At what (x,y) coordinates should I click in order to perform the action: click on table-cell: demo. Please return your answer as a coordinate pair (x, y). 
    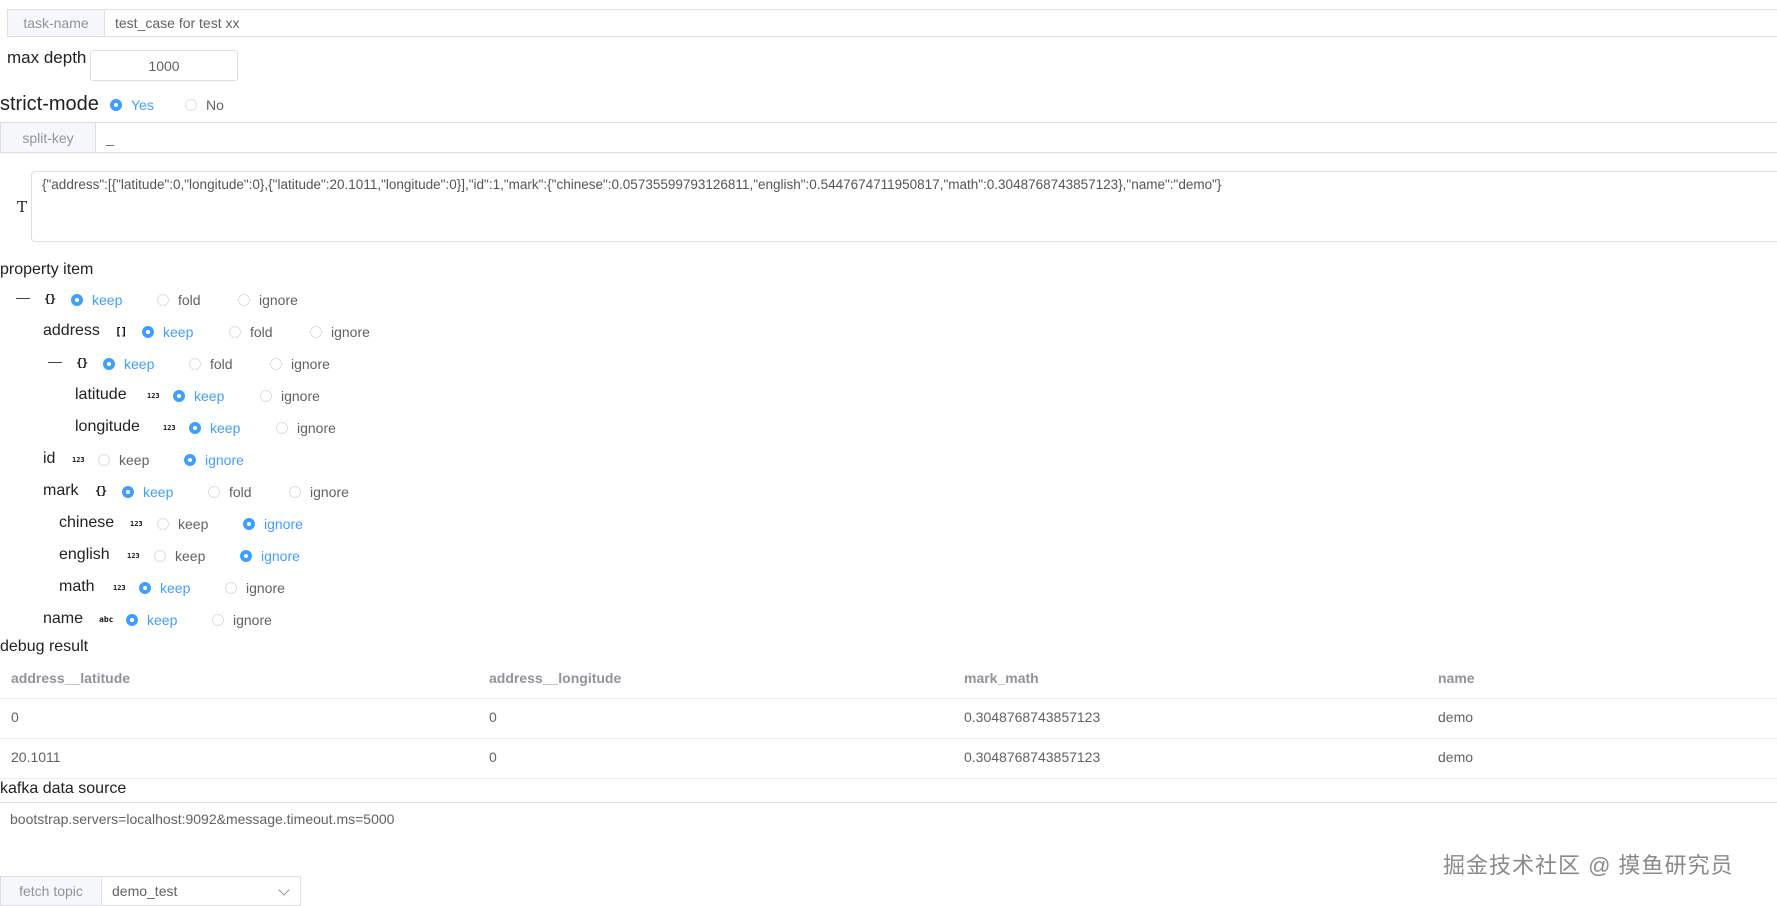
    Looking at the image, I should click on (1456, 757).